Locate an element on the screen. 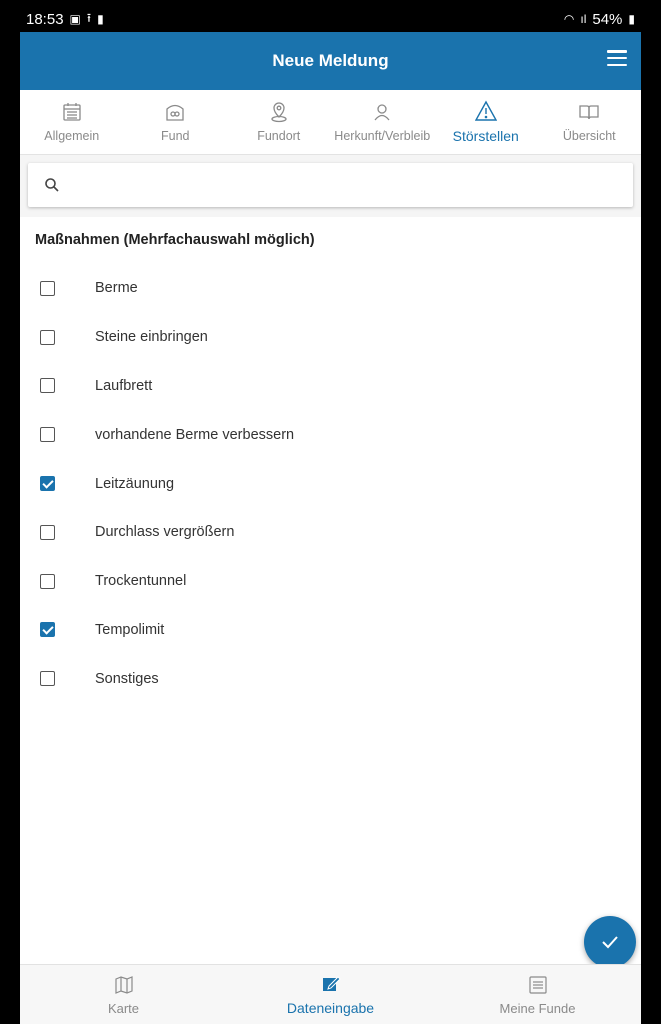  message-notification-icon: ▮ is located at coordinates (100, 19).